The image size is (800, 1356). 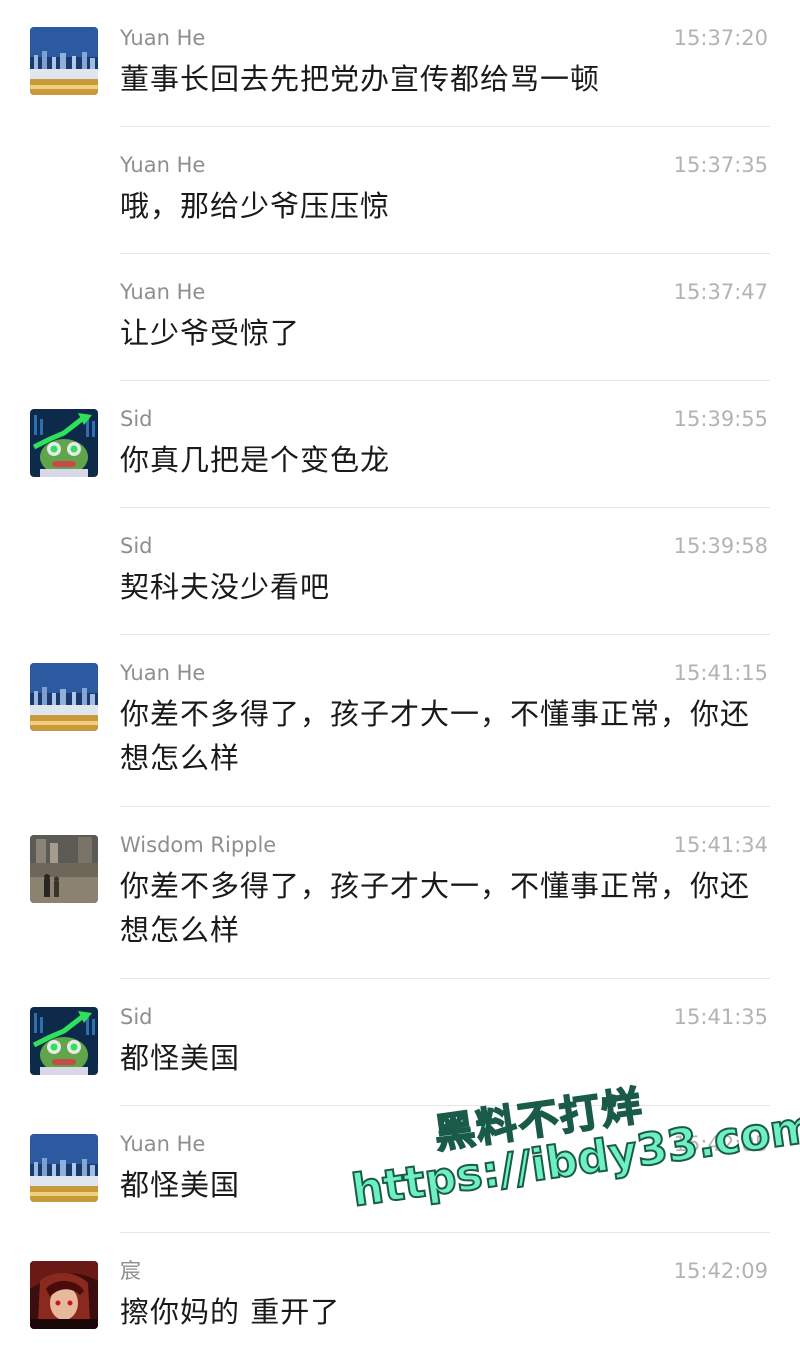 What do you see at coordinates (210, 333) in the screenshot?
I see `message-text: 让少爷受惊了` at bounding box center [210, 333].